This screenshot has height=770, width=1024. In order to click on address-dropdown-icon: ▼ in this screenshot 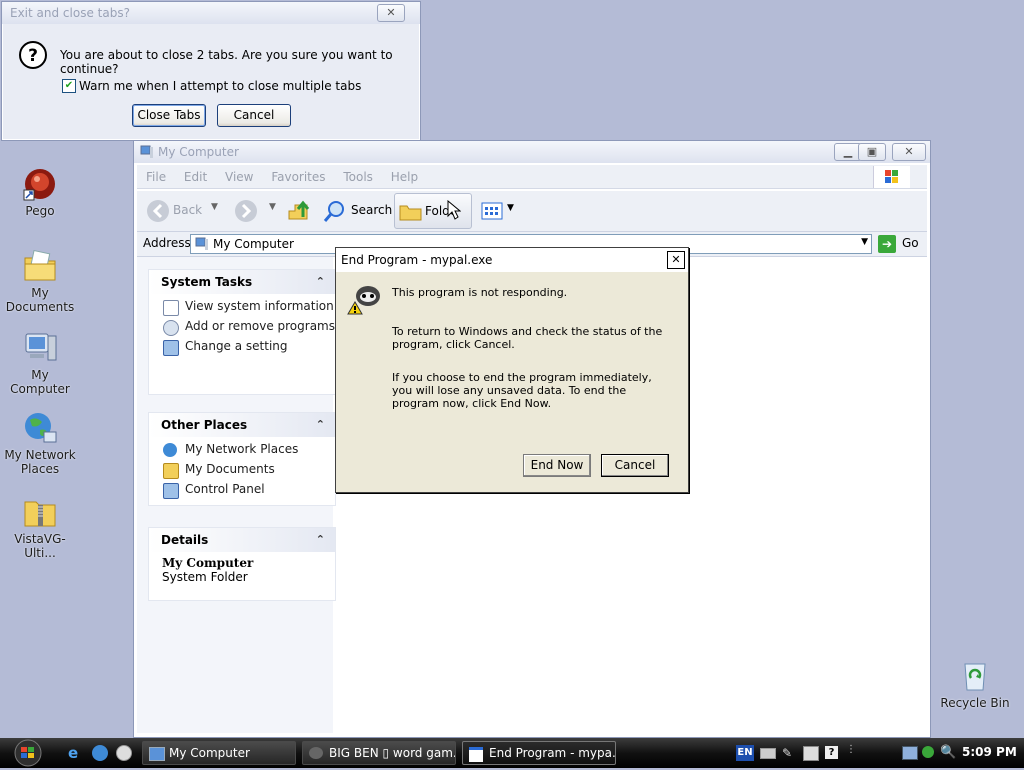, I will do `click(864, 242)`.